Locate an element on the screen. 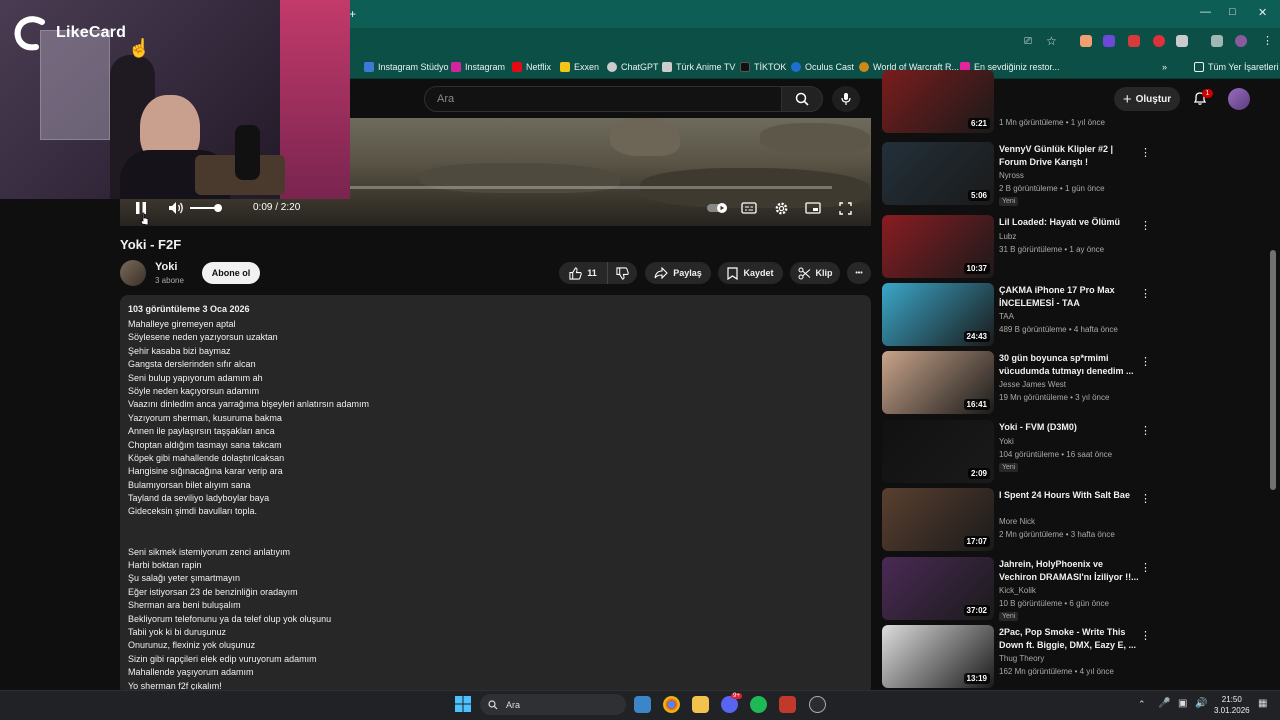  autoplay-toggle is located at coordinates (717, 208).